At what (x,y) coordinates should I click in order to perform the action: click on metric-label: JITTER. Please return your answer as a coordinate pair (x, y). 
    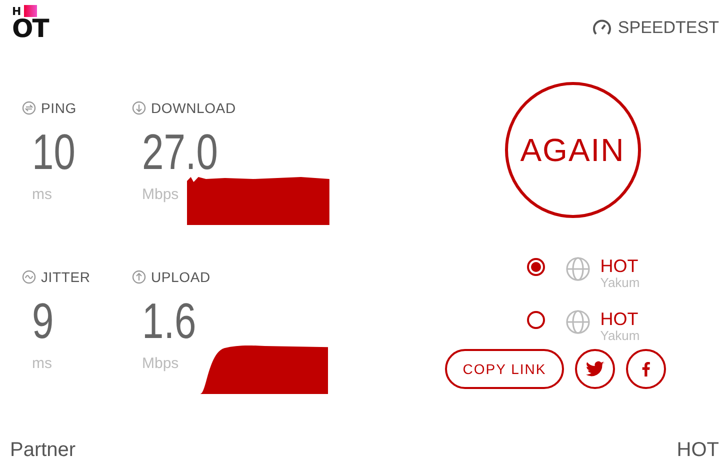
    Looking at the image, I should click on (65, 277).